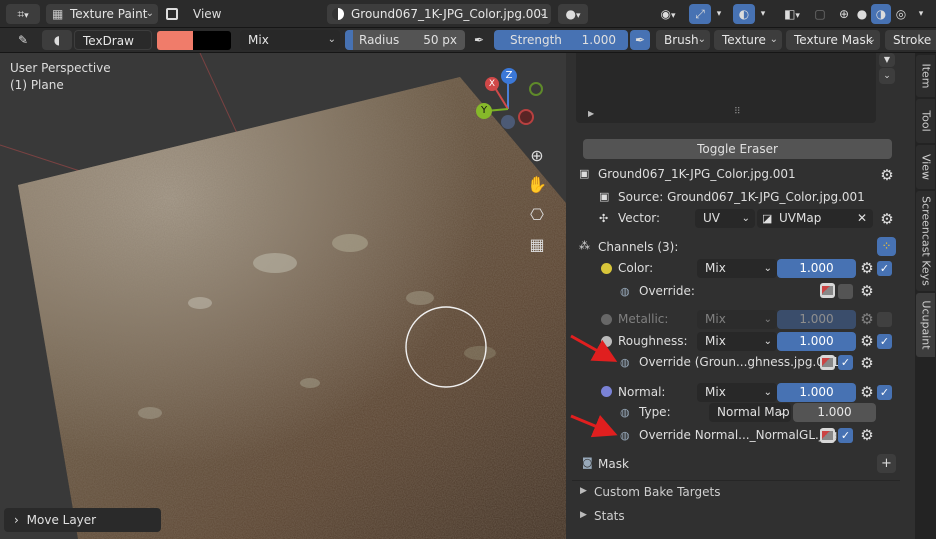  Describe the element at coordinates (207, 14) in the screenshot. I see `view-menu: View` at that location.